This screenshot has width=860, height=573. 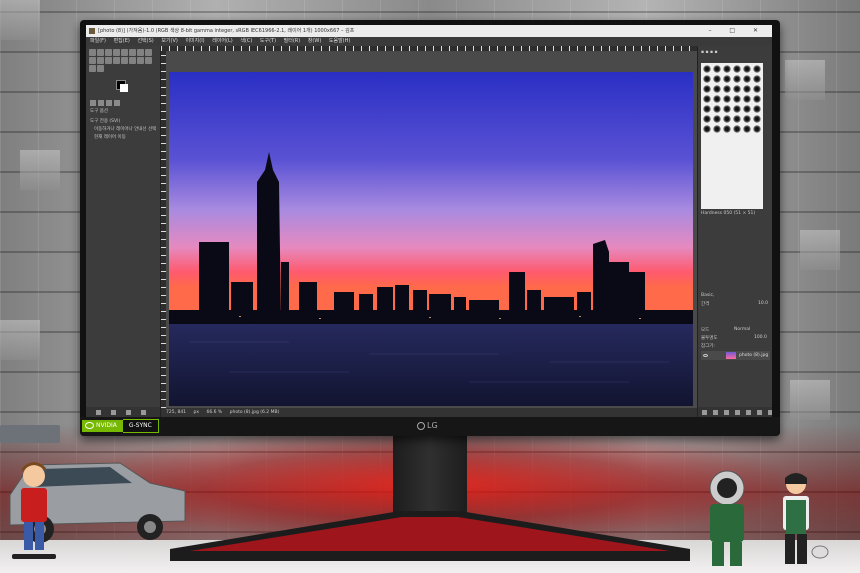 I want to click on dodge-tool-icon, so click(x=92, y=68).